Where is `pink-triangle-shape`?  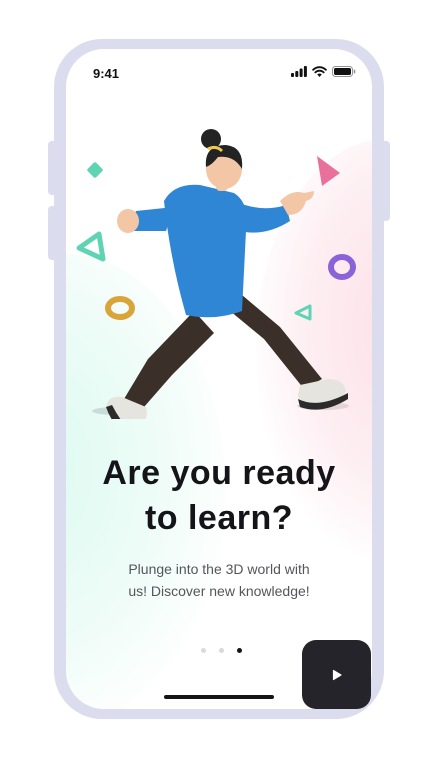
pink-triangle-shape is located at coordinates (328, 171).